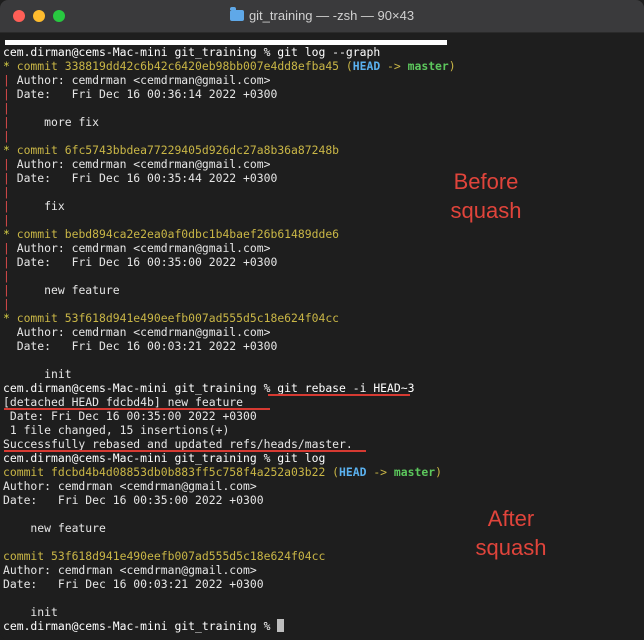 Image resolution: width=644 pixels, height=640 pixels. What do you see at coordinates (229, 528) in the screenshot?
I see `terminal-line: new feature` at bounding box center [229, 528].